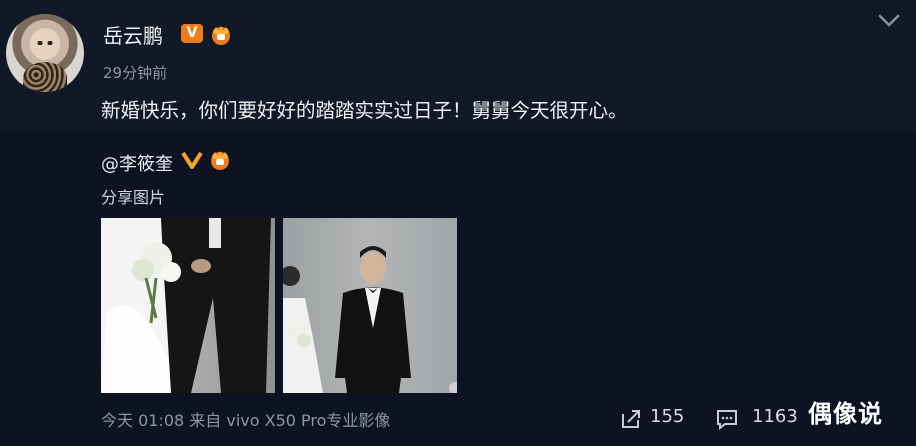 Image resolution: width=916 pixels, height=446 pixels. Describe the element at coordinates (845, 414) in the screenshot. I see `watermark: 偶像说` at that location.